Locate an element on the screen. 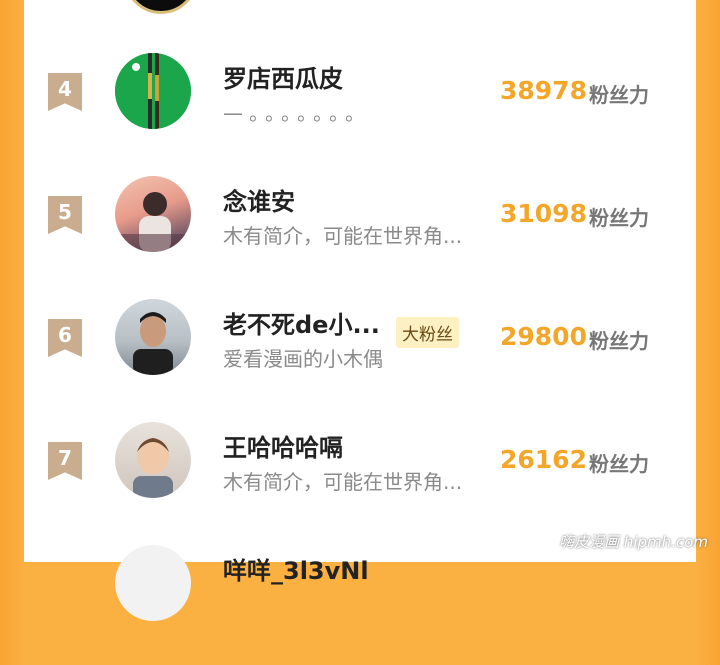 This screenshot has height=665, width=720. user-name: 罗店西瓜皮 is located at coordinates (283, 76).